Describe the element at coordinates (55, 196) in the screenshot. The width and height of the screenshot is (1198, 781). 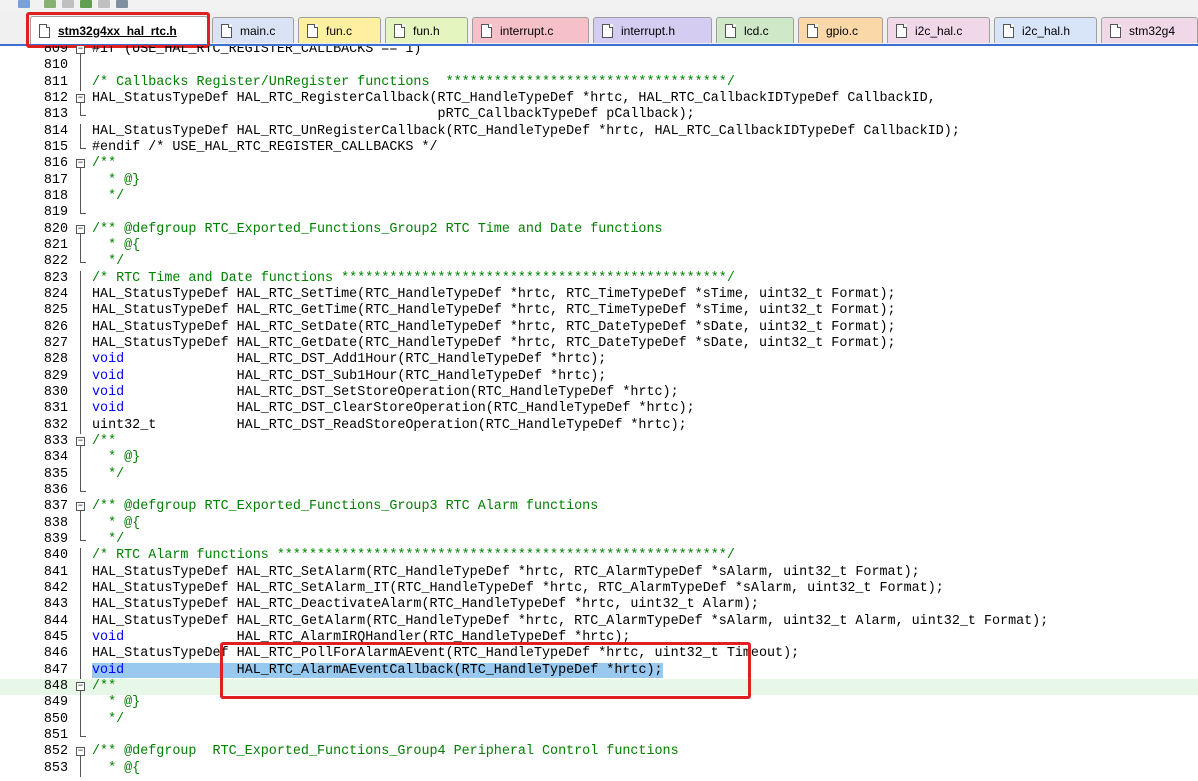
I see `line-number: 818` at that location.